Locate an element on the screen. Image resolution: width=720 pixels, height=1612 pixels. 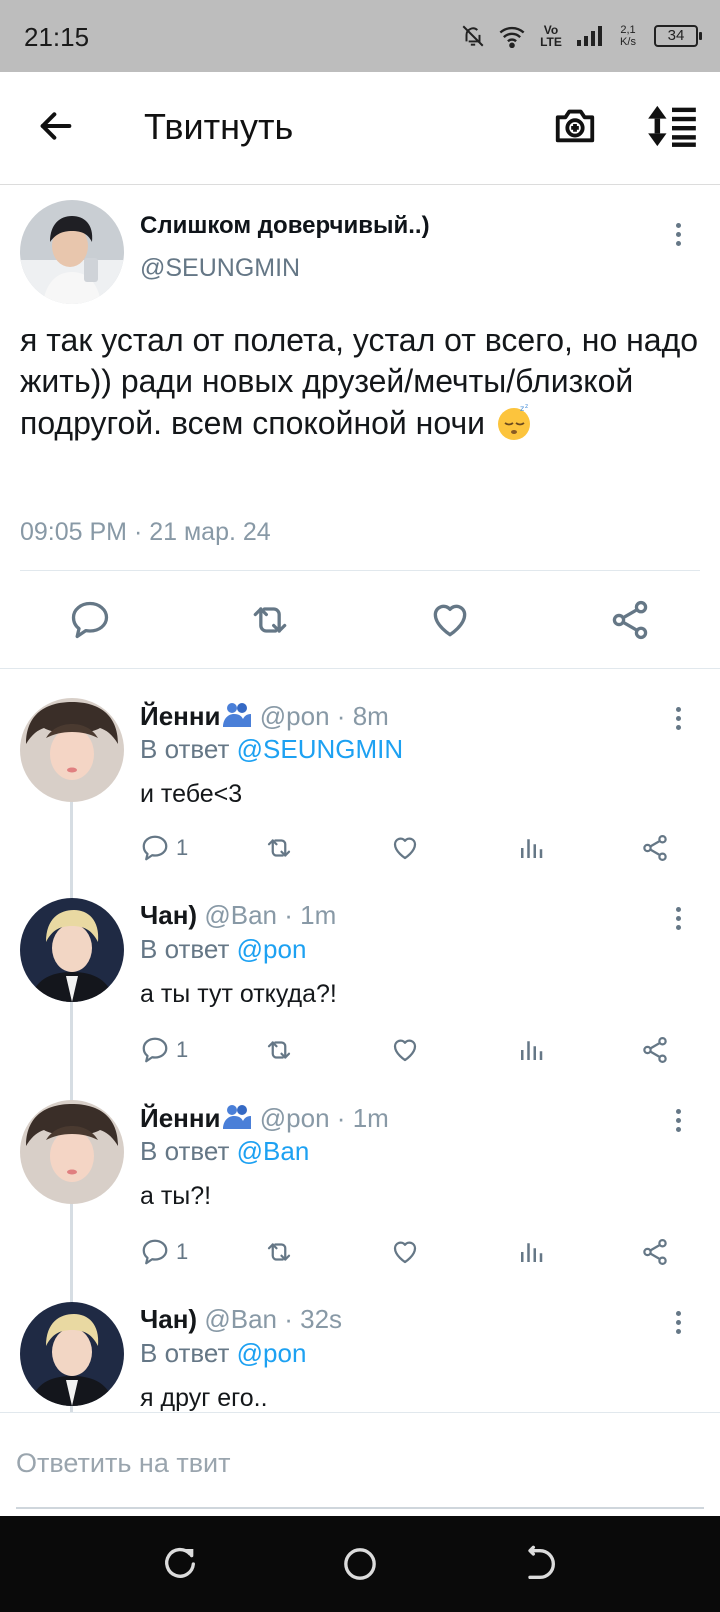
reply-input is located at coordinates (361, 1463).